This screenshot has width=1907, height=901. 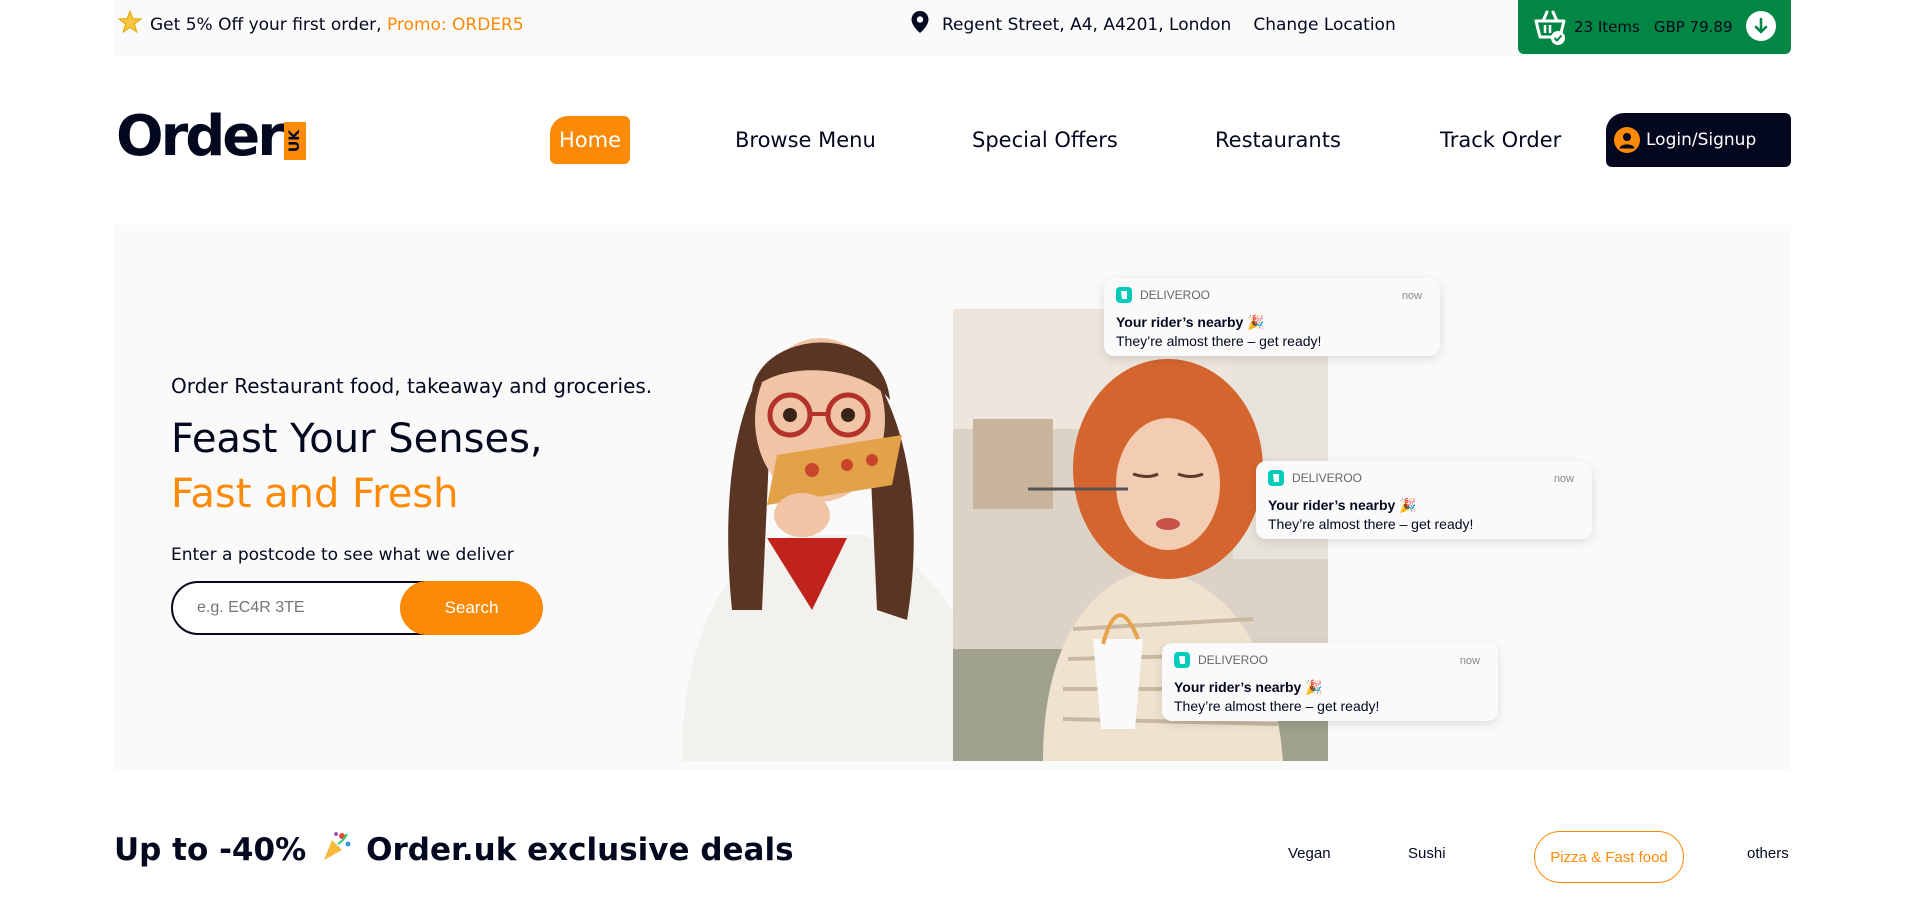 What do you see at coordinates (1761, 26) in the screenshot?
I see `arrow-down-icon` at bounding box center [1761, 26].